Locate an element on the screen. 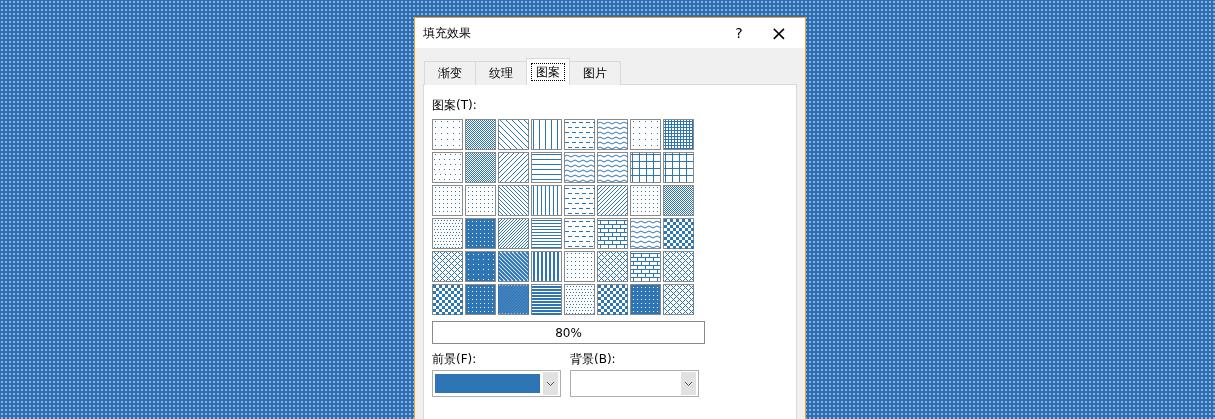 The height and width of the screenshot is (419, 1215). pattern-name-box: 80% is located at coordinates (568, 332).